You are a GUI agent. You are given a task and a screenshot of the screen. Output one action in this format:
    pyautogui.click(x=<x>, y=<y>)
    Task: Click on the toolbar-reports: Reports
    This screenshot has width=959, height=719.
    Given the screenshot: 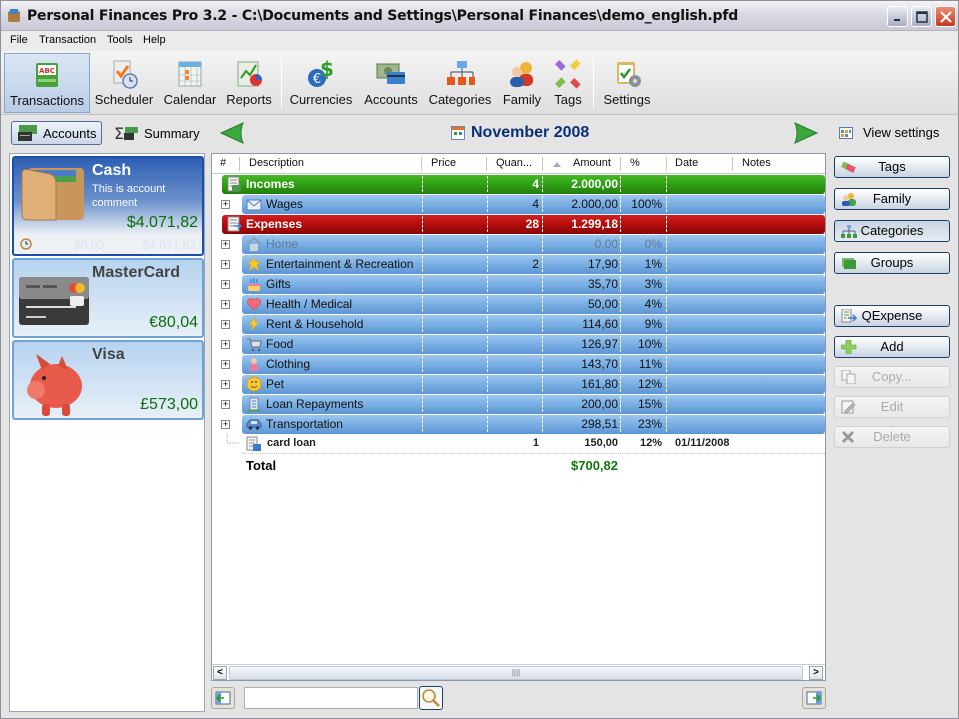 What is the action you would take?
    pyautogui.click(x=249, y=83)
    